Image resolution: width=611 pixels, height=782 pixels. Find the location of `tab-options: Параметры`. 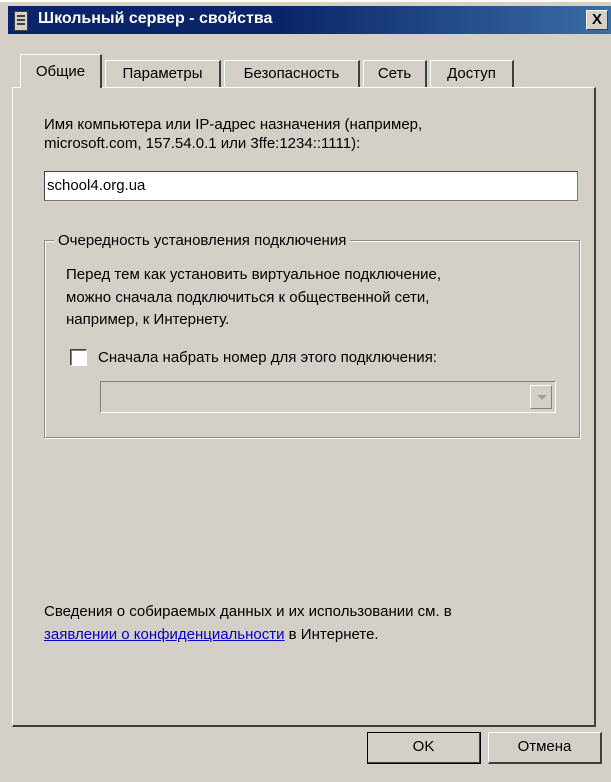

tab-options: Параметры is located at coordinates (163, 74).